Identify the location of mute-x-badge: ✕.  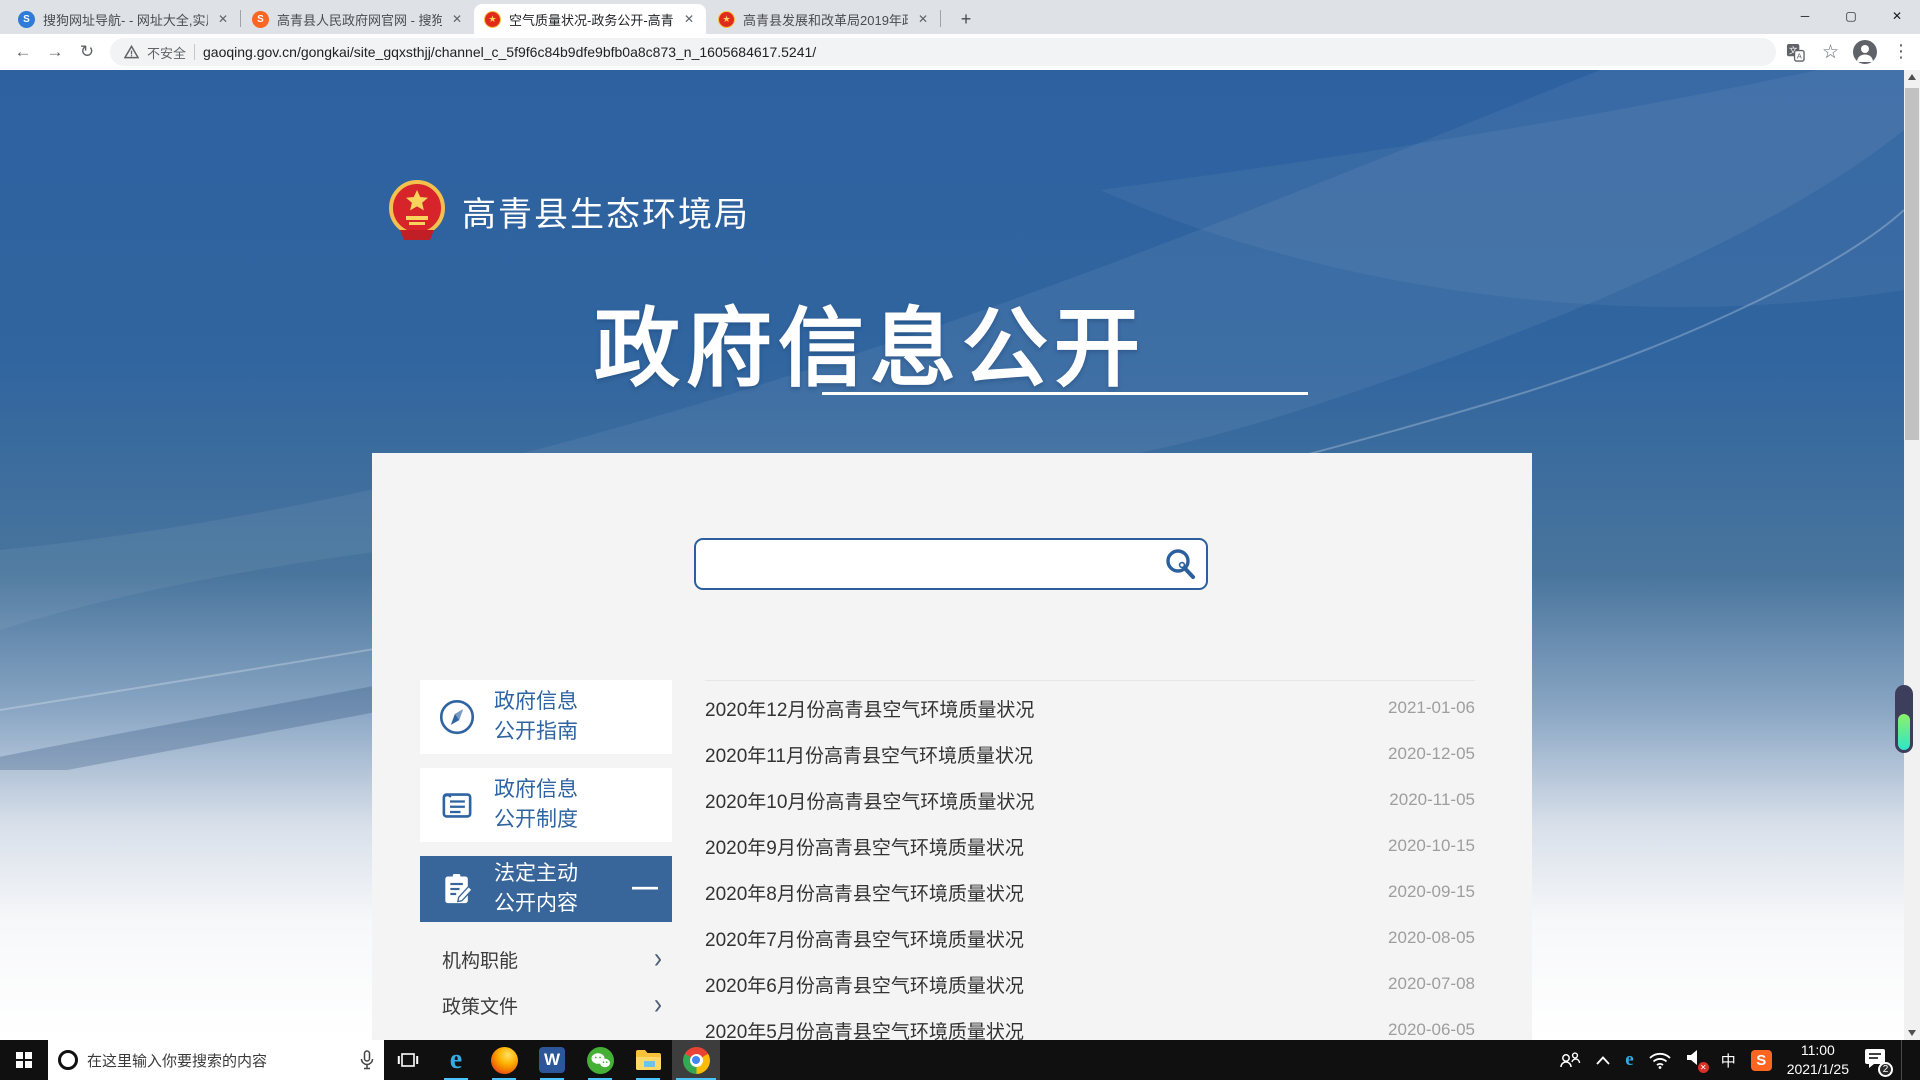
(1703, 1067).